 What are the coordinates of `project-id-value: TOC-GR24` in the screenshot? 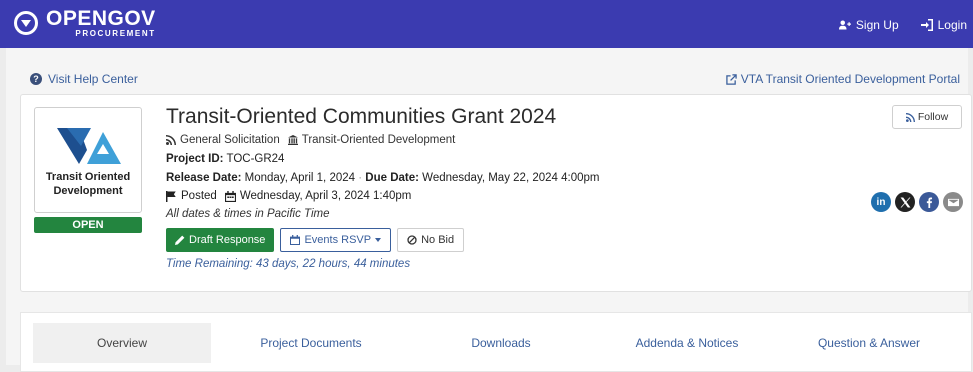 It's located at (255, 159).